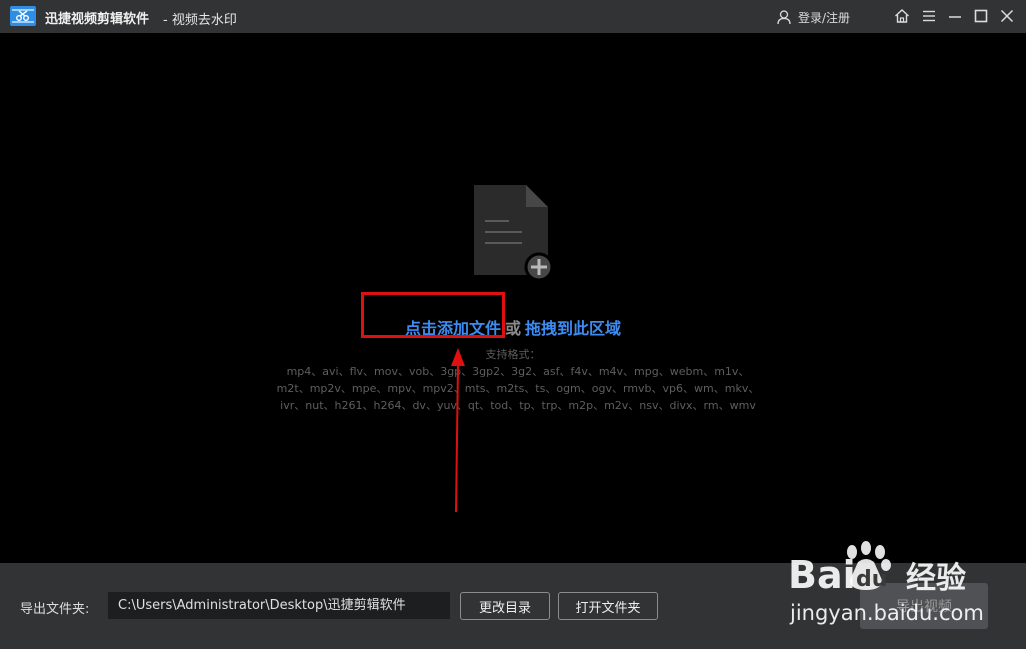 The image size is (1026, 649). I want to click on change-directory-button: 更改目录, so click(505, 606).